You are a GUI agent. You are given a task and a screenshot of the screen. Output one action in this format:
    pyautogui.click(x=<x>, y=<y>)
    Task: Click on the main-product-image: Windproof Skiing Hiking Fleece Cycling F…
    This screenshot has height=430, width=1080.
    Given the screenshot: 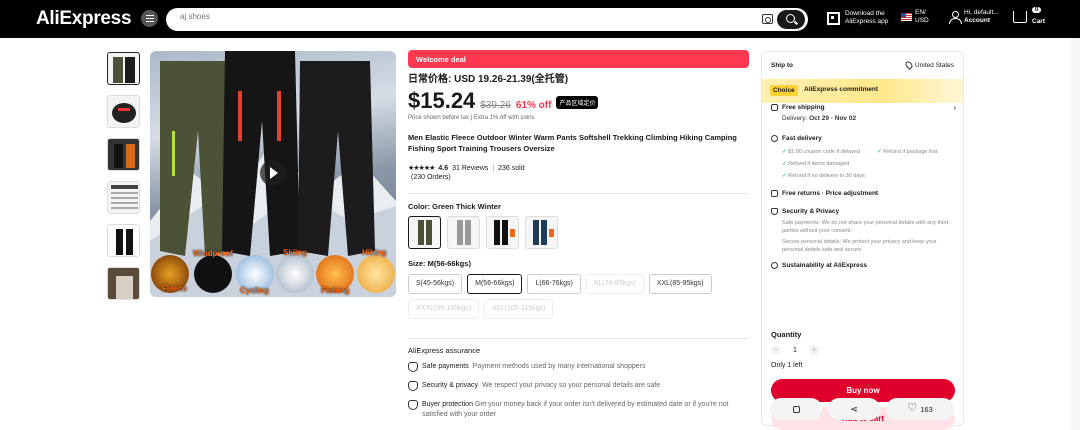 What is the action you would take?
    pyautogui.click(x=273, y=174)
    